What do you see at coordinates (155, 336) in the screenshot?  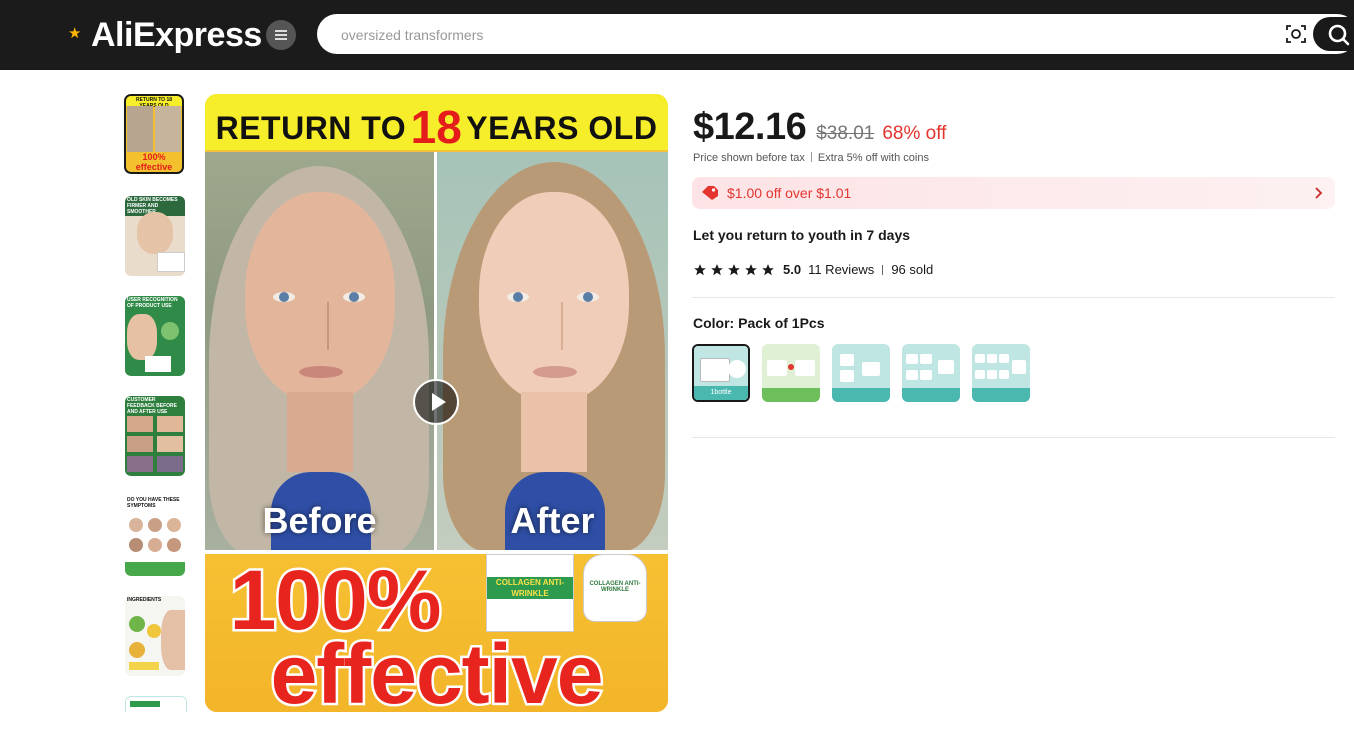 I see `thumbnail-3: USER RECOGNITION OF PRODUCT USE` at bounding box center [155, 336].